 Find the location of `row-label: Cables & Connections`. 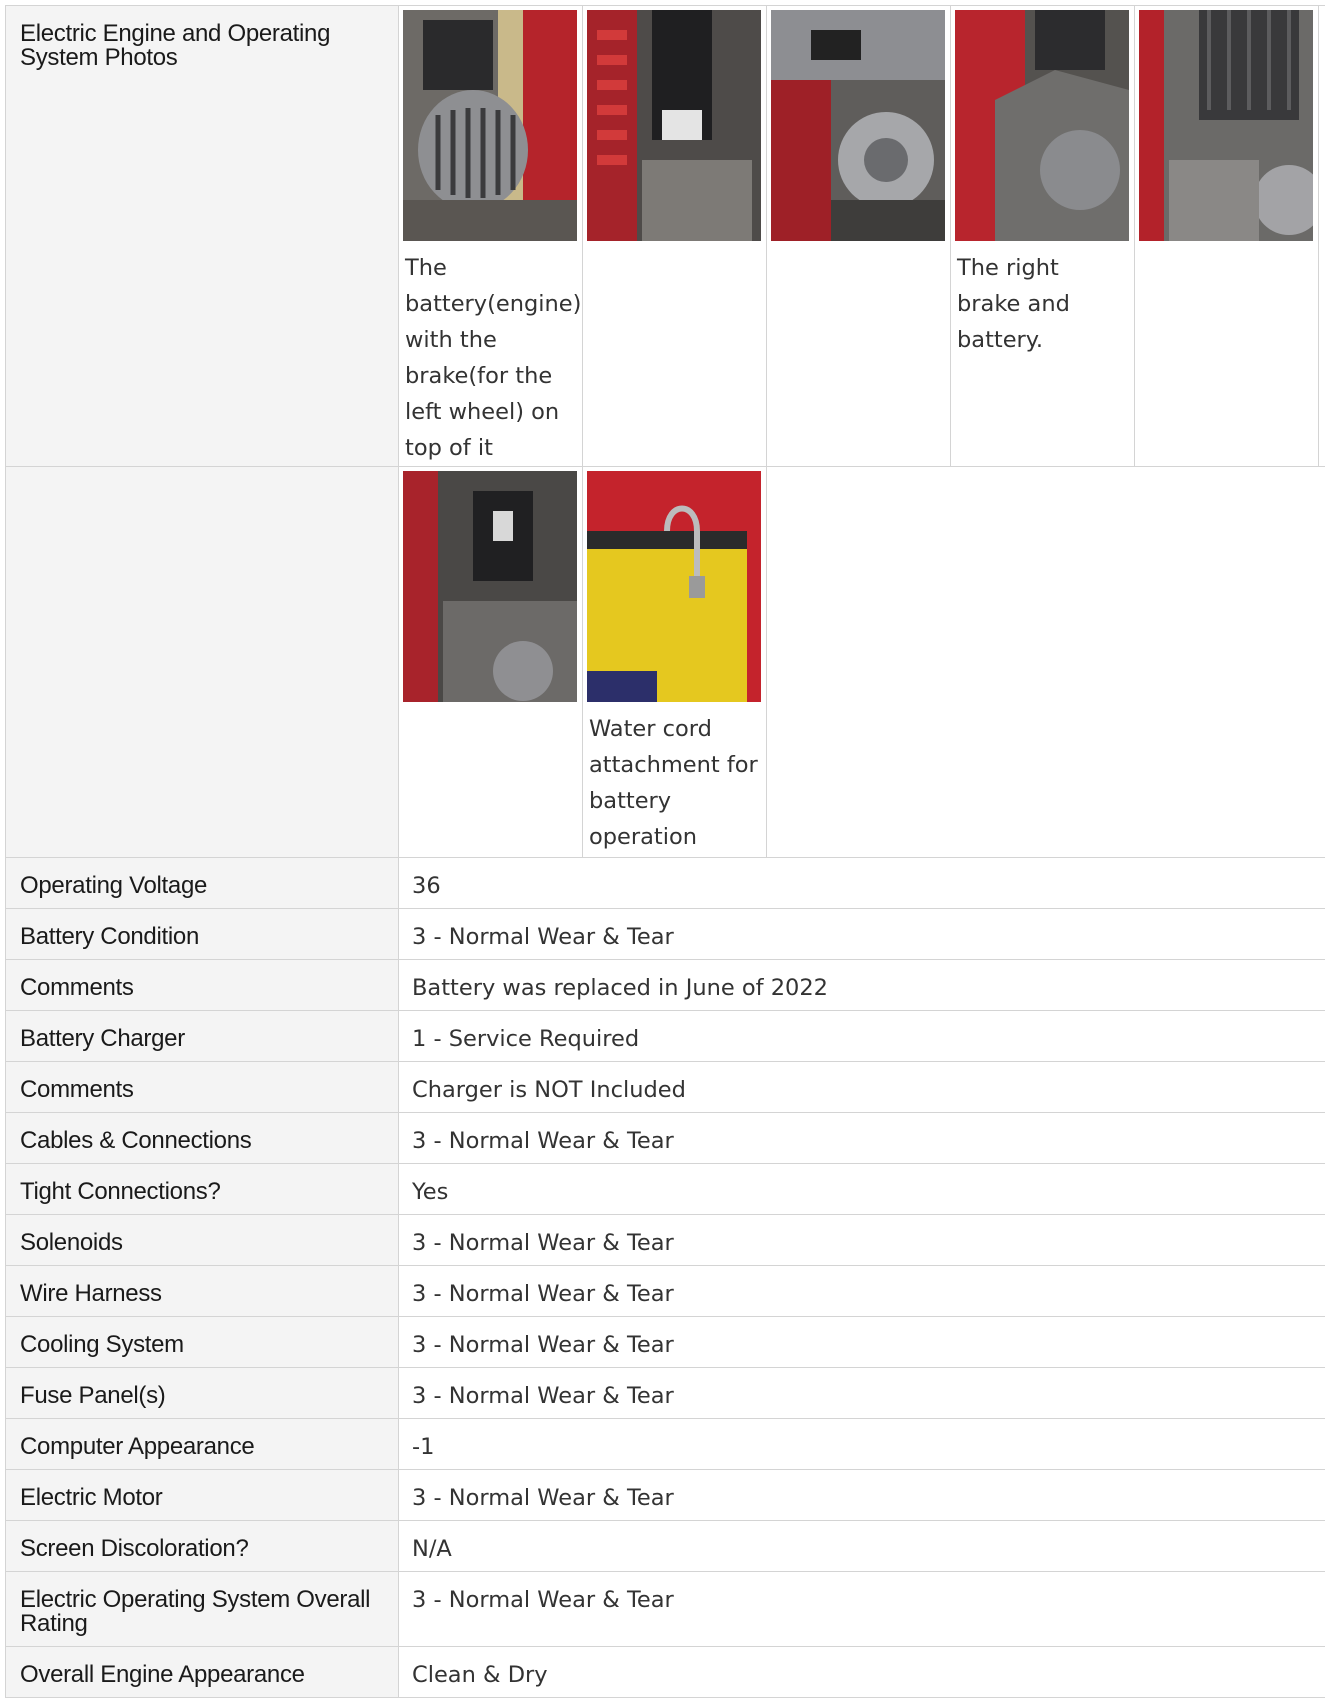

row-label: Cables & Connections is located at coordinates (202, 1138).